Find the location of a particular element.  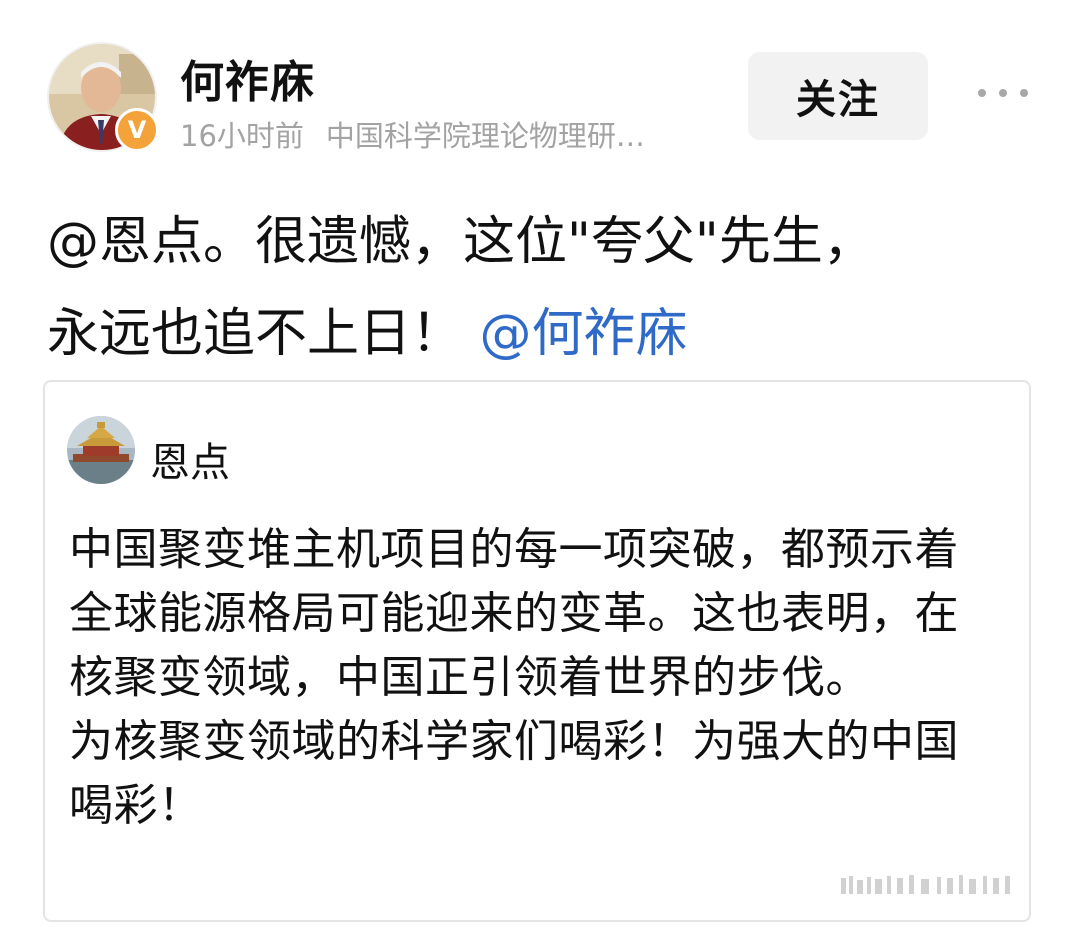

verified-badge-icon: V is located at coordinates (137, 130).